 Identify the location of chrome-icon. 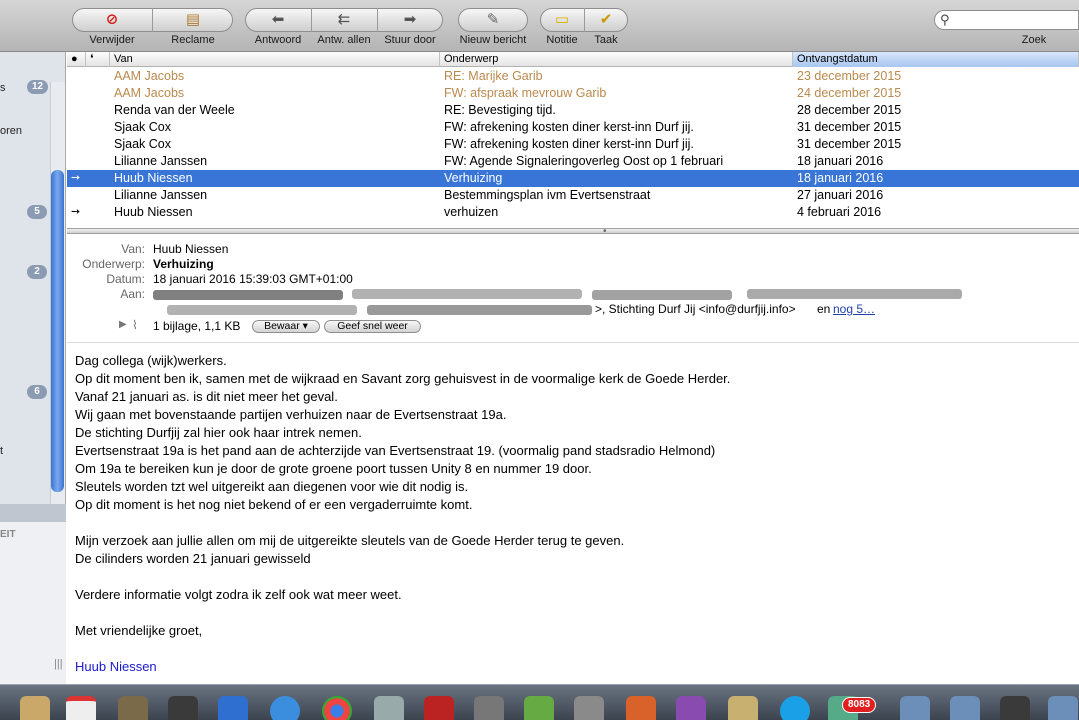
(337, 708).